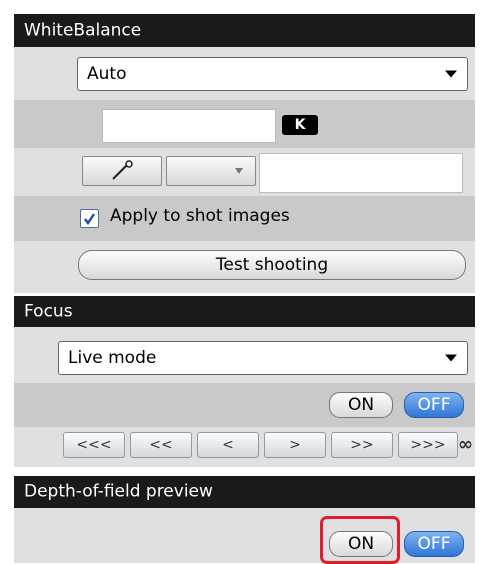 The image size is (489, 564). Describe the element at coordinates (83, 30) in the screenshot. I see `whitebalance-title: WhiteBalance` at that location.